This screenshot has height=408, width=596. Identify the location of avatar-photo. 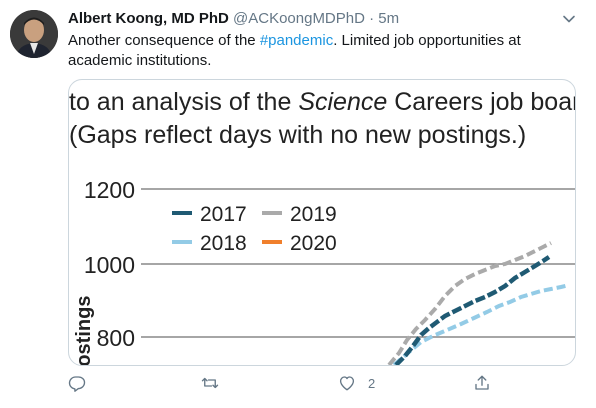
(34, 34).